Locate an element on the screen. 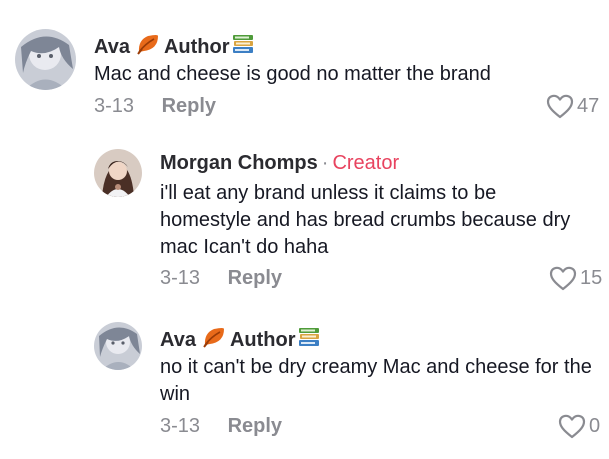  like-button: 47 is located at coordinates (572, 106).